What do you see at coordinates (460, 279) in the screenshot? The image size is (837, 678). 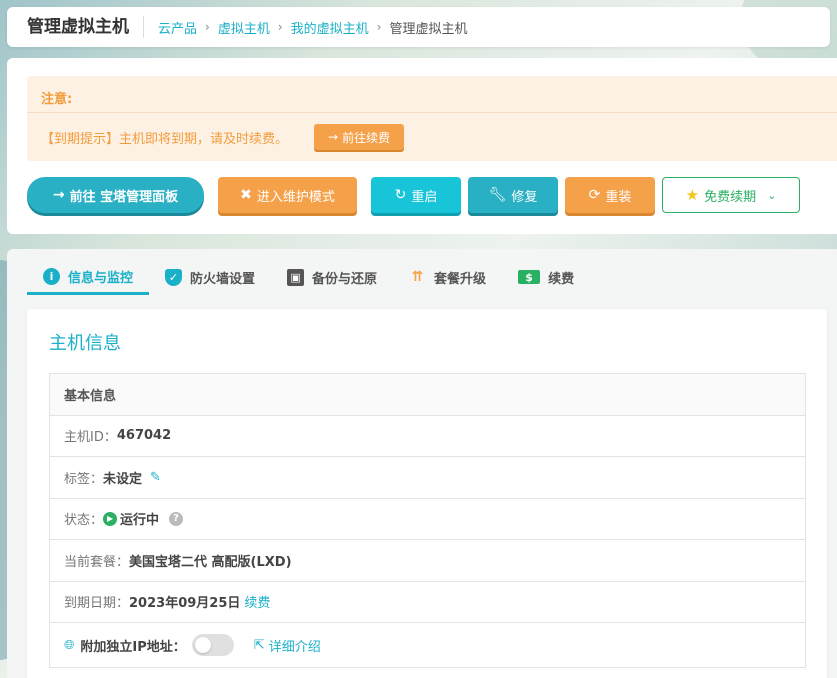 I see `tab-label: 套餐升级` at bounding box center [460, 279].